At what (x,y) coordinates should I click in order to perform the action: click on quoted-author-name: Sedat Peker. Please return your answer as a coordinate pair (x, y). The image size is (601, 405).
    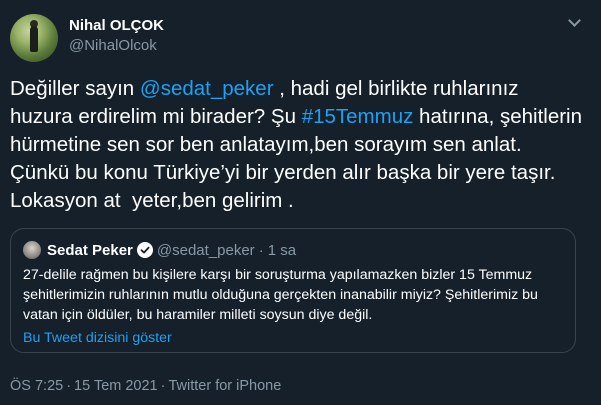
    Looking at the image, I should click on (90, 250).